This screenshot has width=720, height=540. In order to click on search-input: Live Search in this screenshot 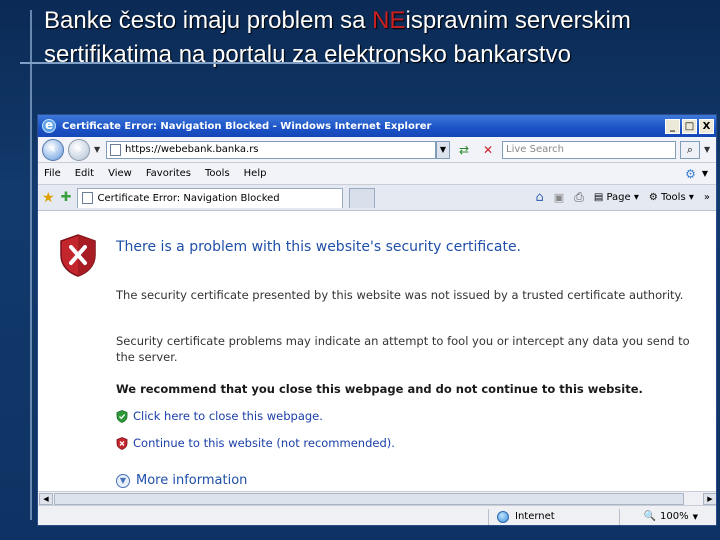, I will do `click(589, 149)`.